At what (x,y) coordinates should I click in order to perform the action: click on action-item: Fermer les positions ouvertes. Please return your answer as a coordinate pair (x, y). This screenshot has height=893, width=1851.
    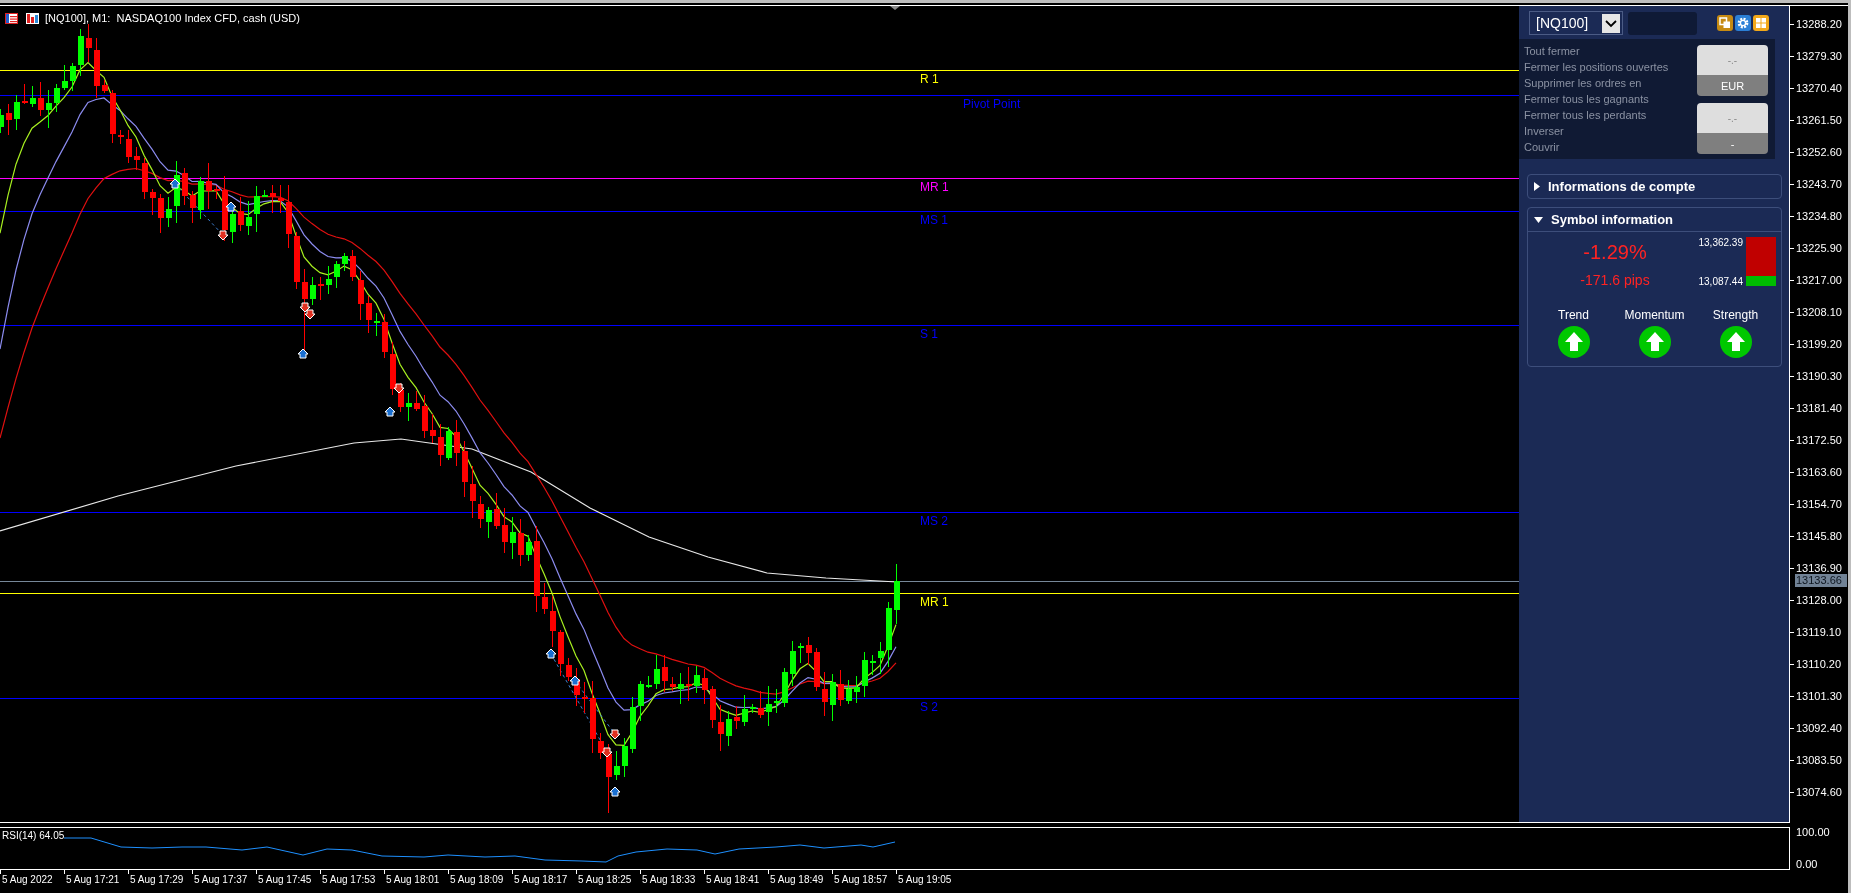
    Looking at the image, I should click on (1596, 67).